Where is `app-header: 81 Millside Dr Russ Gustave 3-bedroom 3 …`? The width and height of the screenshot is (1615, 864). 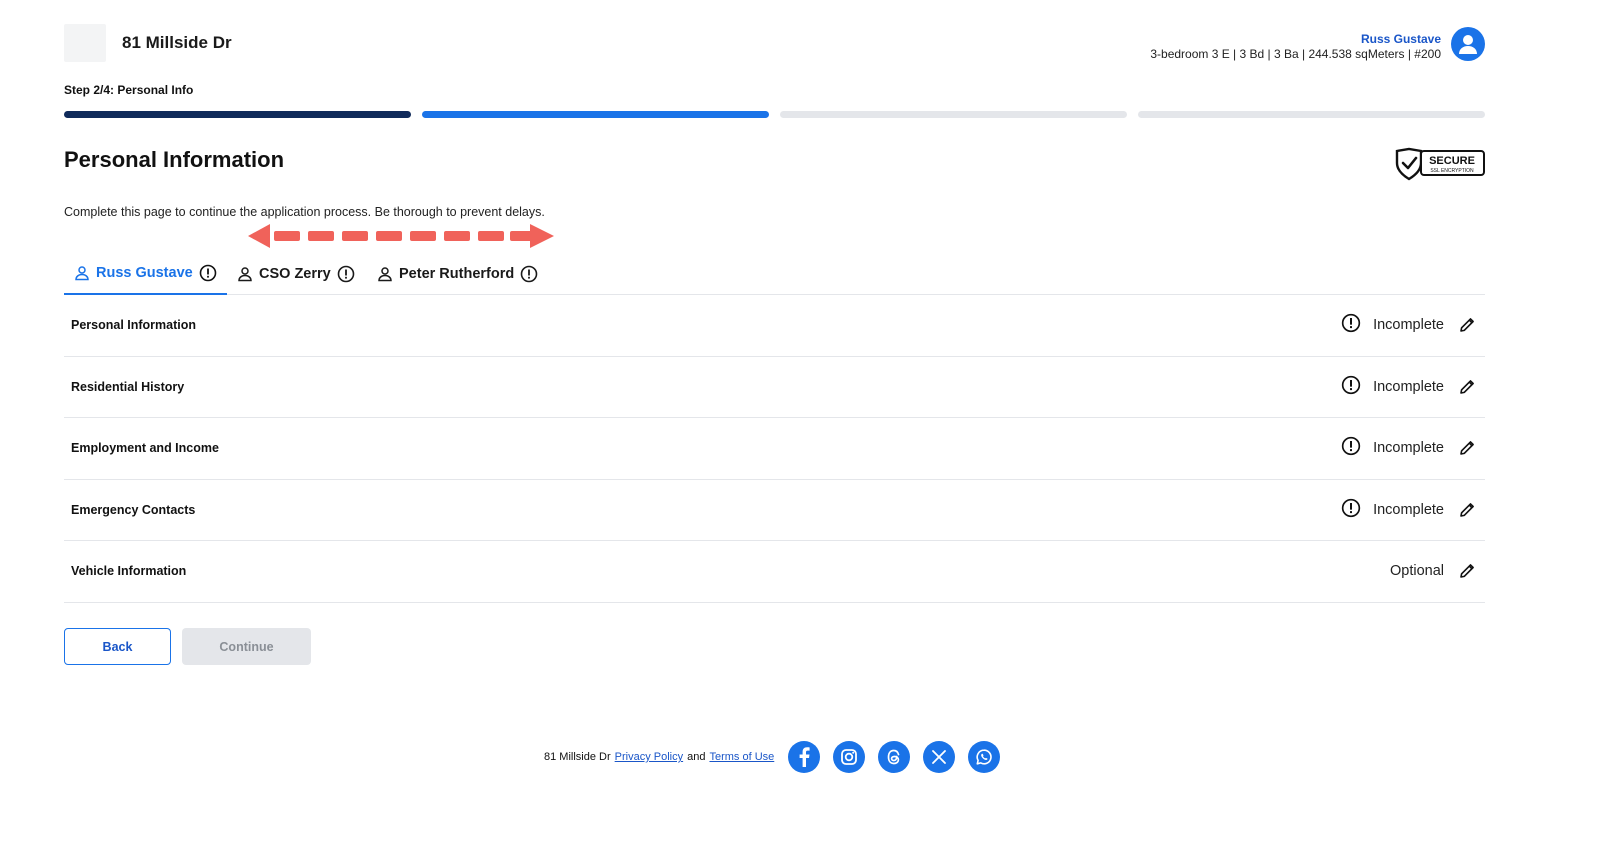 app-header: 81 Millside Dr Russ Gustave 3-bedroom 3 … is located at coordinates (774, 44).